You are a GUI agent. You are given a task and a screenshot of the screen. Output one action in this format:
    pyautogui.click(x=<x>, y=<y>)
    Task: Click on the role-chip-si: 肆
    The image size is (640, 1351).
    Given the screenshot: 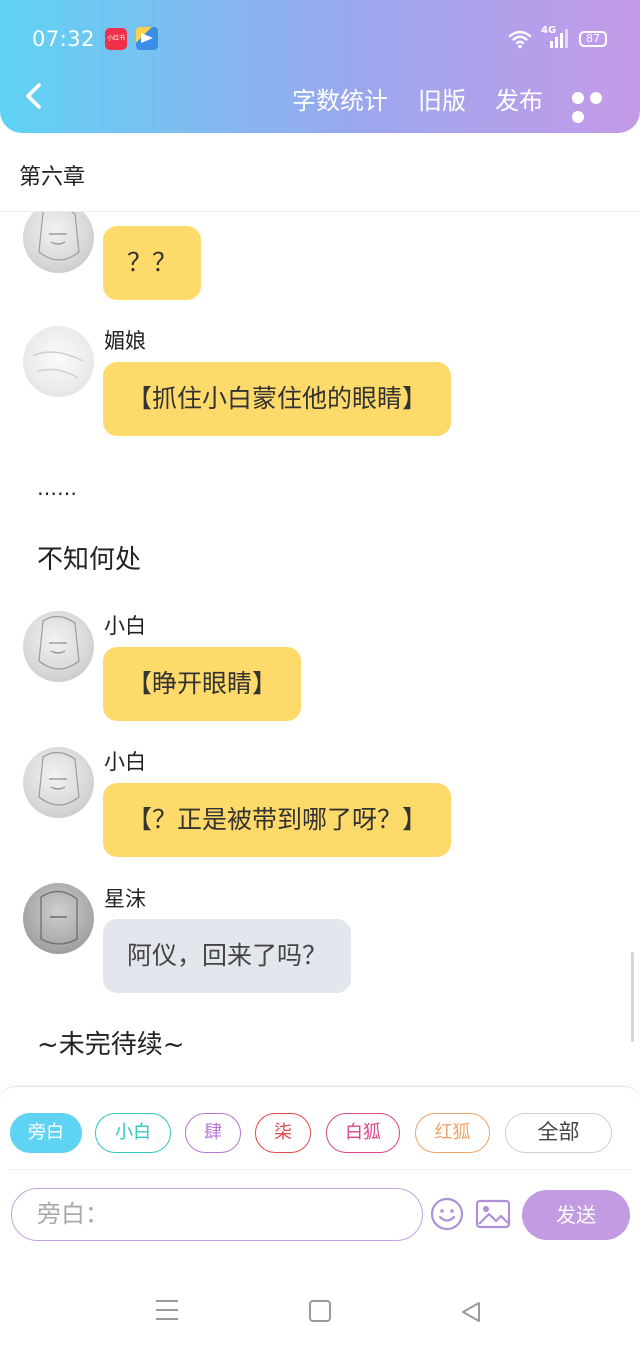 What is the action you would take?
    pyautogui.click(x=213, y=1133)
    